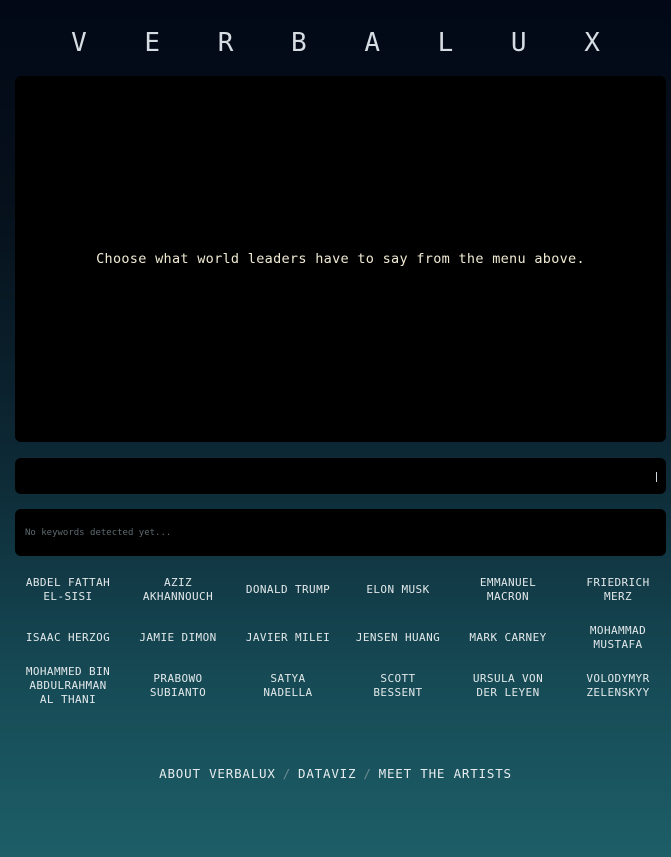 Image resolution: width=671 pixels, height=857 pixels. What do you see at coordinates (340, 476) in the screenshot?
I see `text-input-bar` at bounding box center [340, 476].